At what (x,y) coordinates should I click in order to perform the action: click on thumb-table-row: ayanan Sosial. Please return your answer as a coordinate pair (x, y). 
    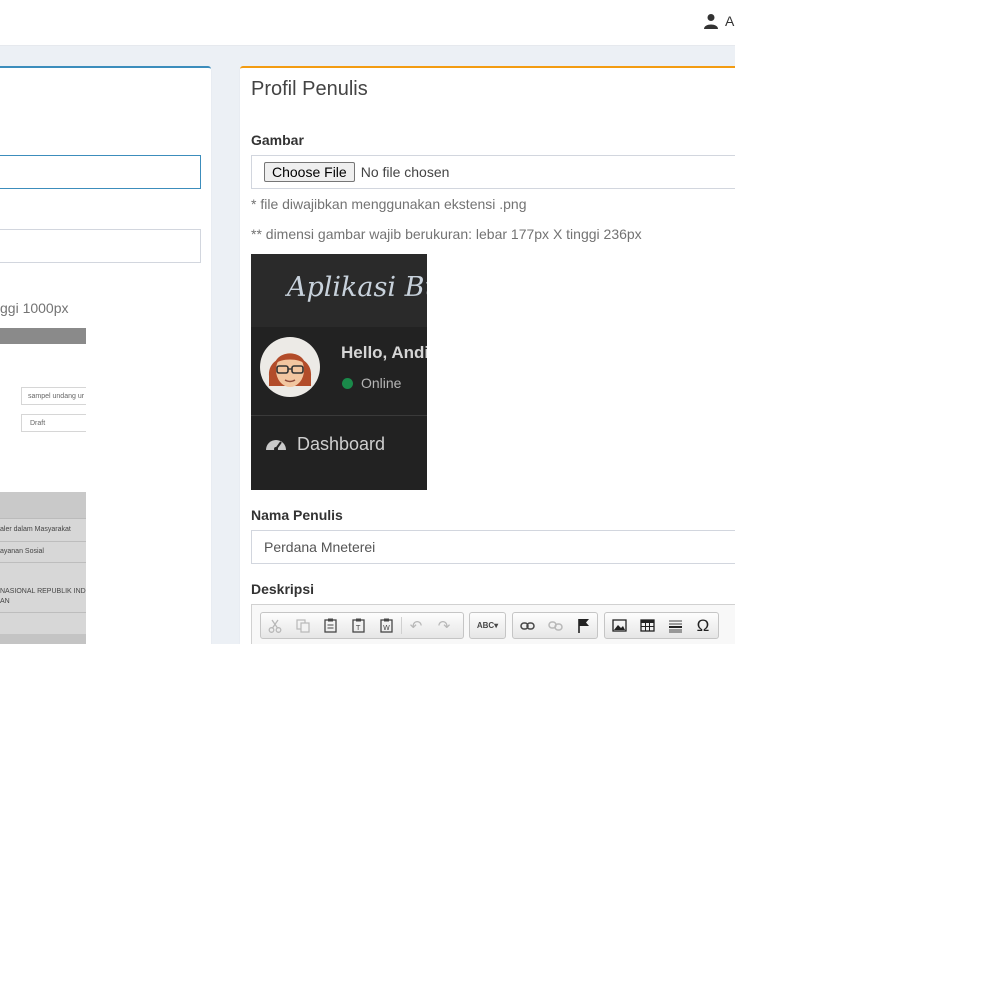
    Looking at the image, I should click on (43, 552).